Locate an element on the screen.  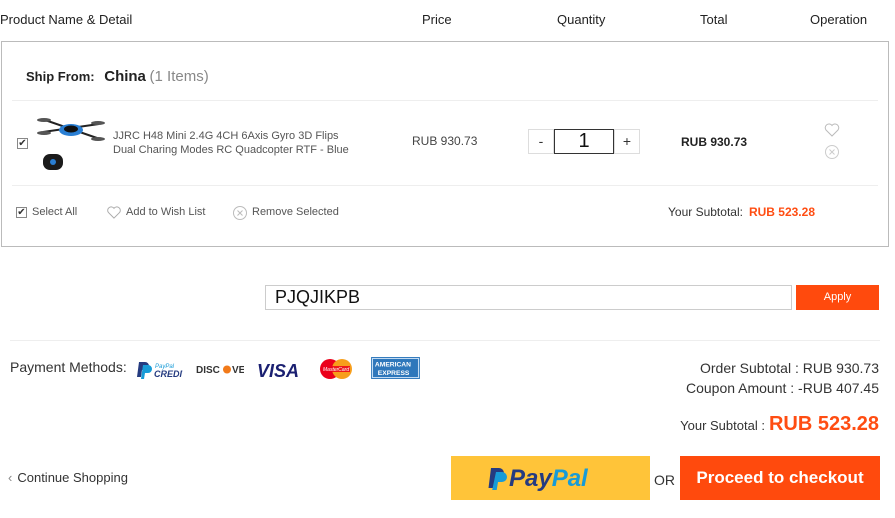
operation-column-header: Operation is located at coordinates (839, 19).